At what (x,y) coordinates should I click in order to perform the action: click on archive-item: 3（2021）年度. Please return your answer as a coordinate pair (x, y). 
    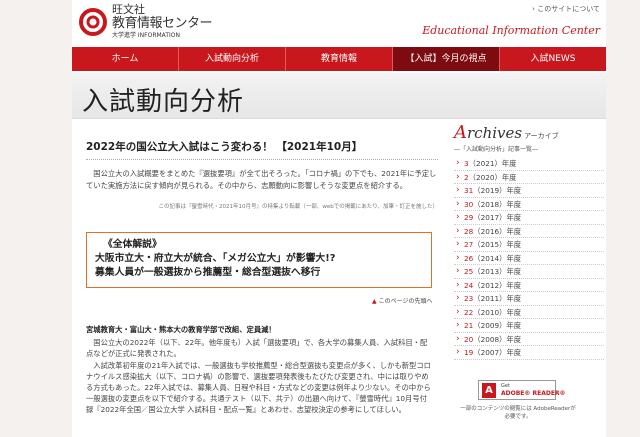
    Looking at the image, I should click on (529, 164).